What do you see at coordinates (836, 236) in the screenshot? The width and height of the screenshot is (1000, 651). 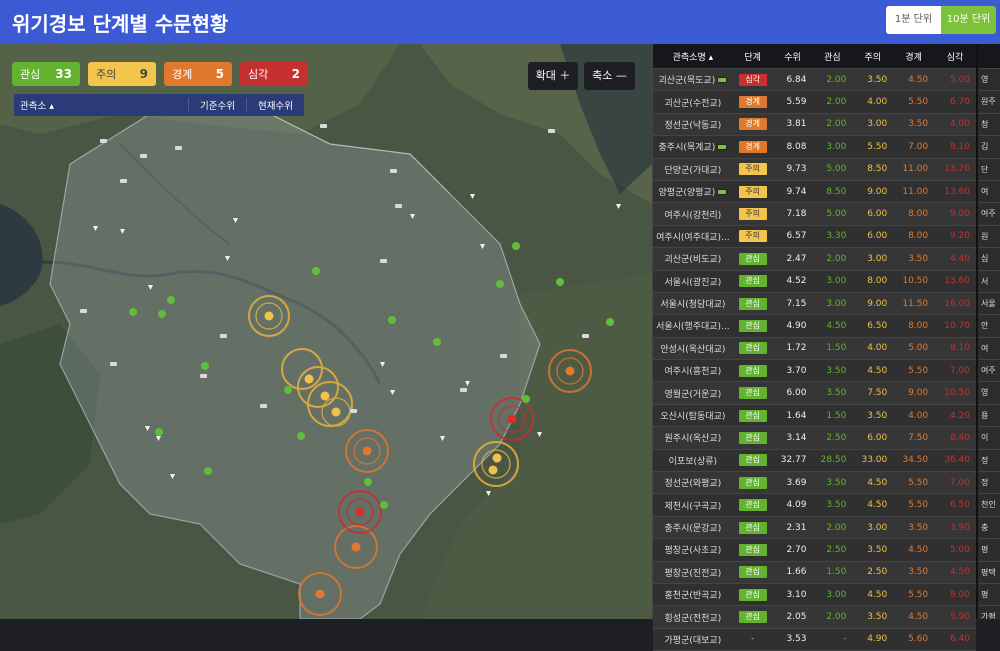 I see `interest-threshold-cell: 3.30` at bounding box center [836, 236].